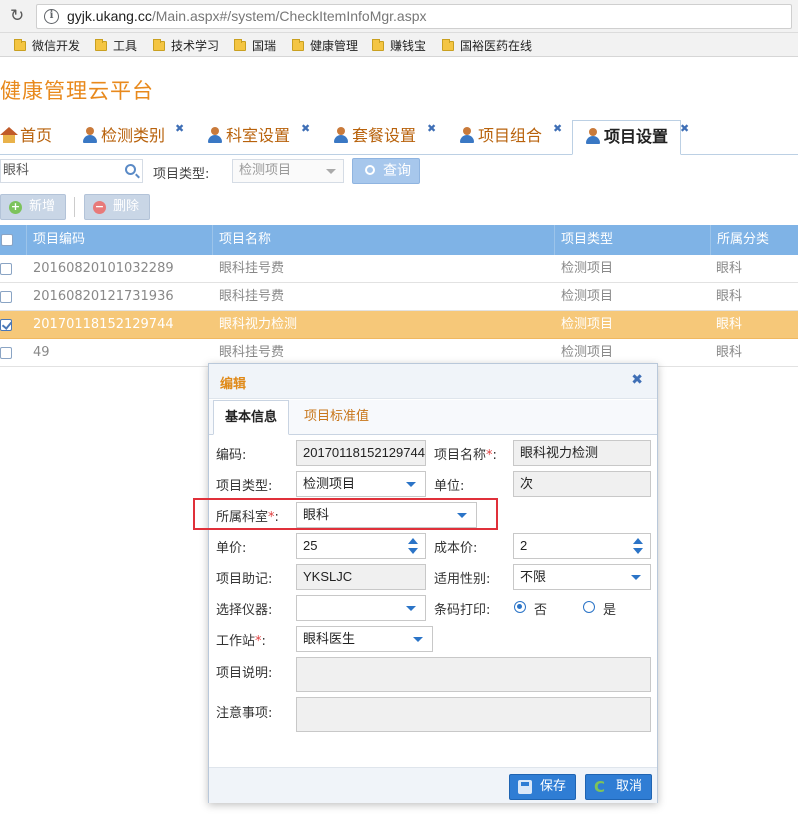 The image size is (798, 827). What do you see at coordinates (26, 137) in the screenshot?
I see `tab-home: 首页` at bounding box center [26, 137].